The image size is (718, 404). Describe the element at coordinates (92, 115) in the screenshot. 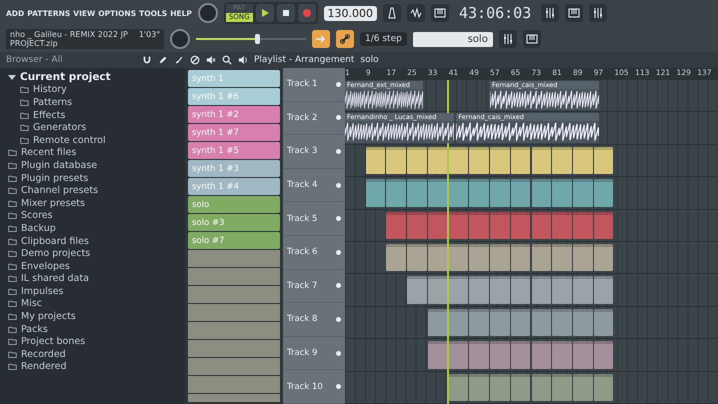

I see `browser-item: Effects` at that location.